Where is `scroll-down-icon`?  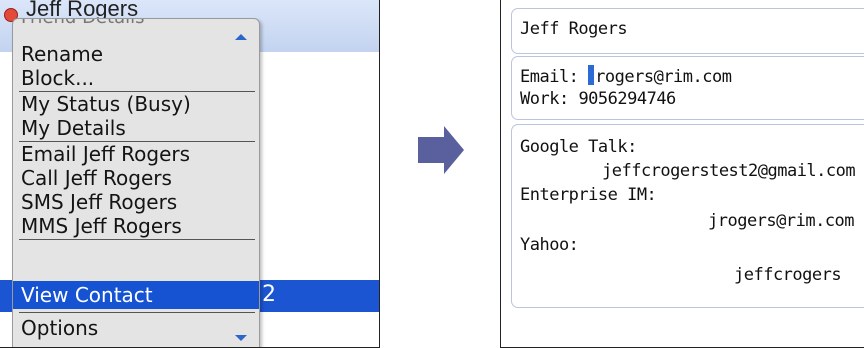
scroll-down-icon is located at coordinates (241, 338).